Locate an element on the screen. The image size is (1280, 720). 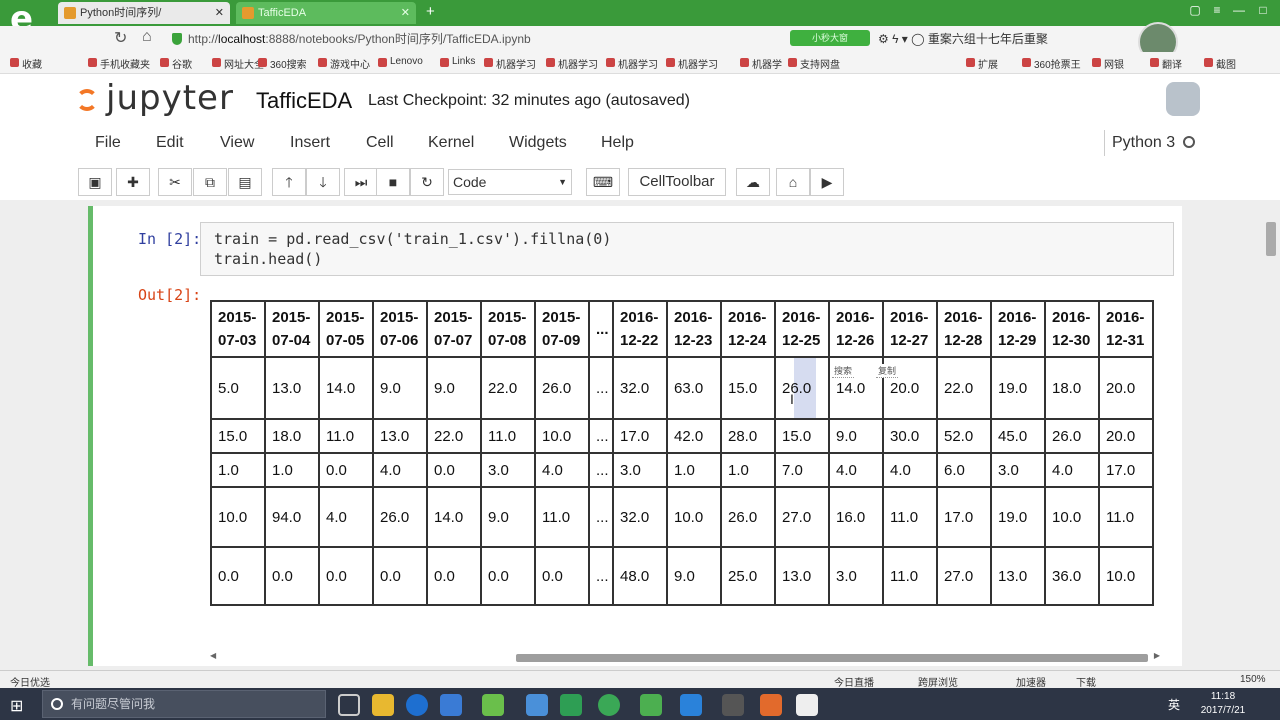
restart-button: ↻ is located at coordinates (427, 182).